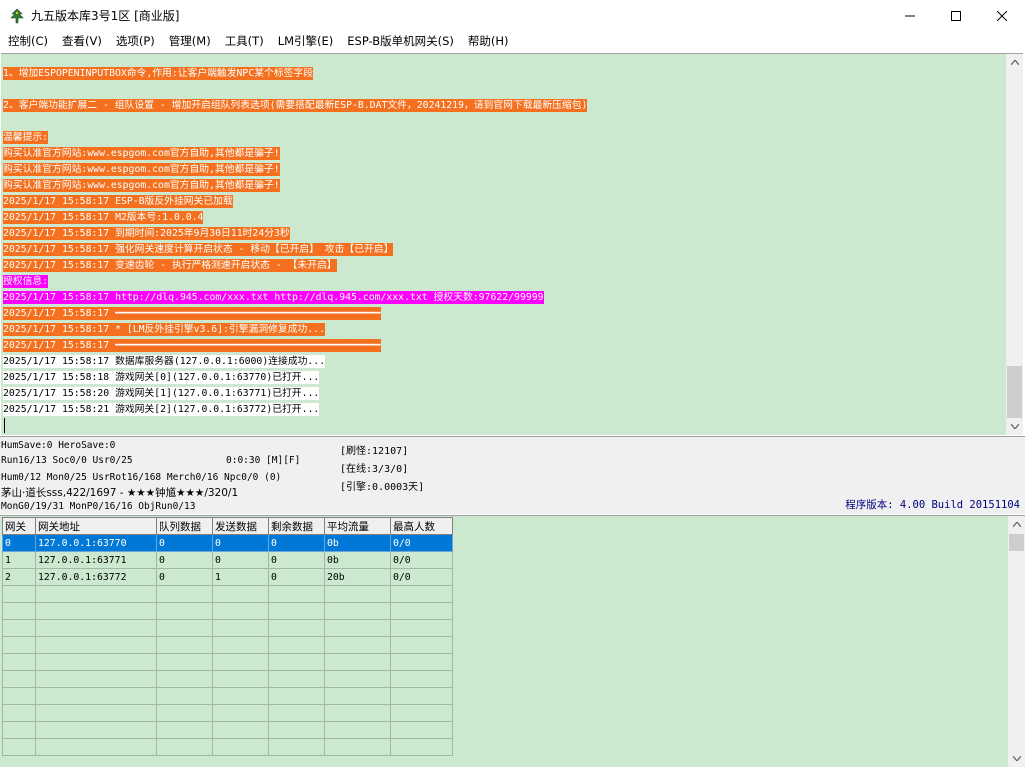 This screenshot has height=767, width=1025. I want to click on table-cell: 0/0, so click(421, 577).